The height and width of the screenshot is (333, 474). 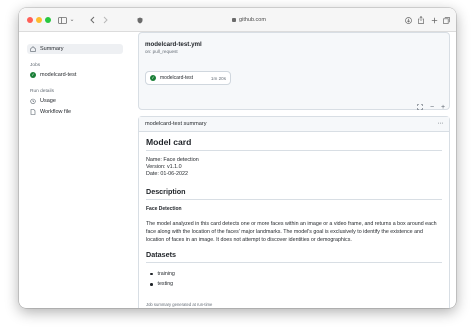 I want to click on file-icon, so click(x=33, y=112).